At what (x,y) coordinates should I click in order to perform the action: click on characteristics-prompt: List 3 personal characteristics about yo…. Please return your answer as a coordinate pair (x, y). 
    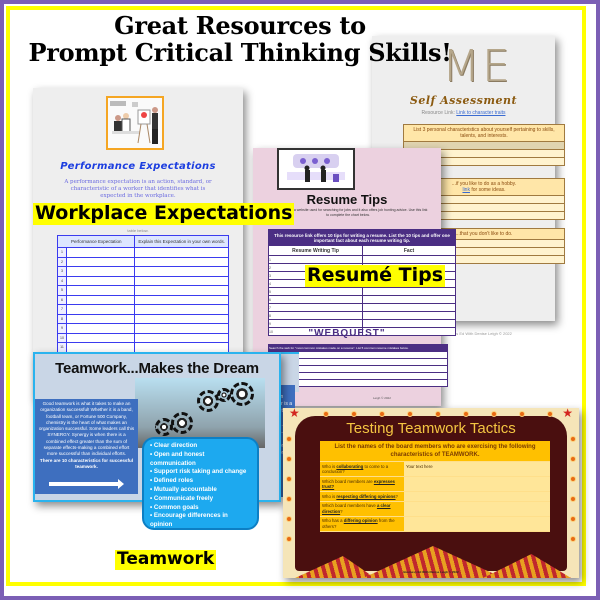
    Looking at the image, I should click on (484, 133).